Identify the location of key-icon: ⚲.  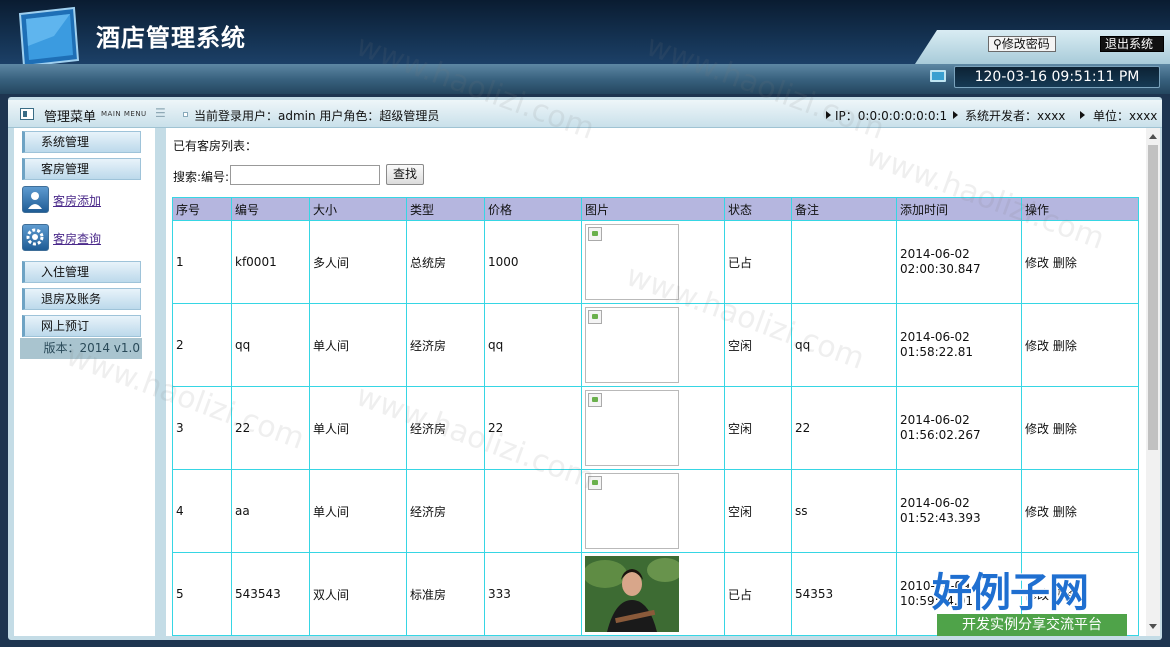
(997, 44).